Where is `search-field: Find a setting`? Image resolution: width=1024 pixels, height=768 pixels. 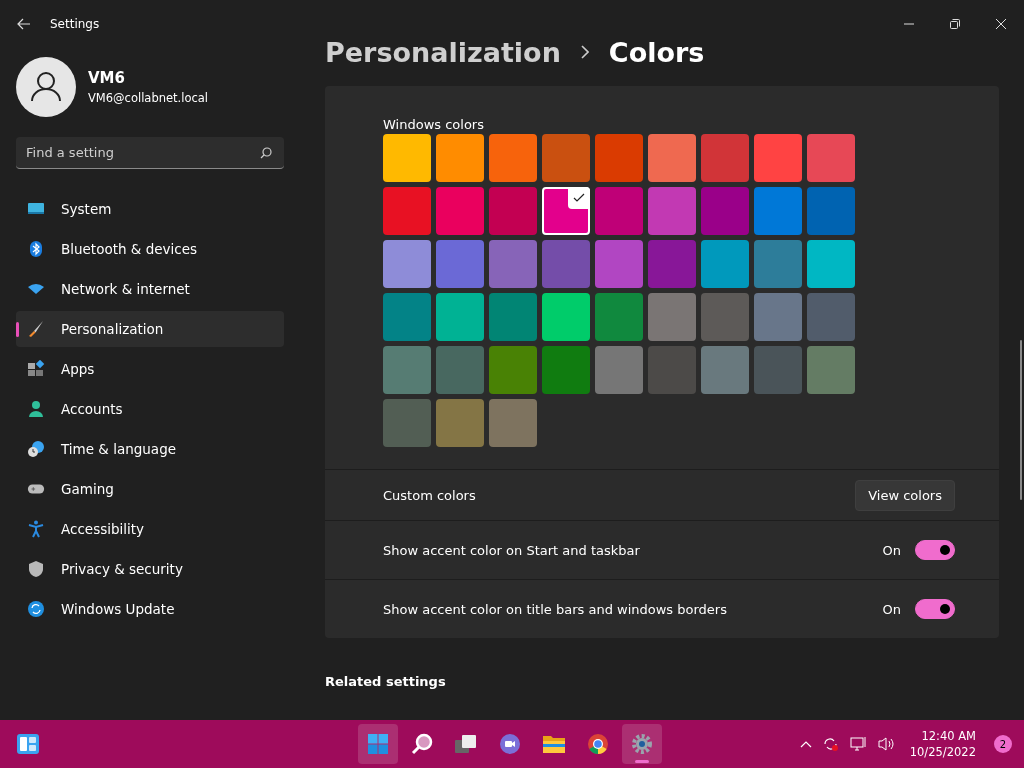 search-field: Find a setting is located at coordinates (150, 153).